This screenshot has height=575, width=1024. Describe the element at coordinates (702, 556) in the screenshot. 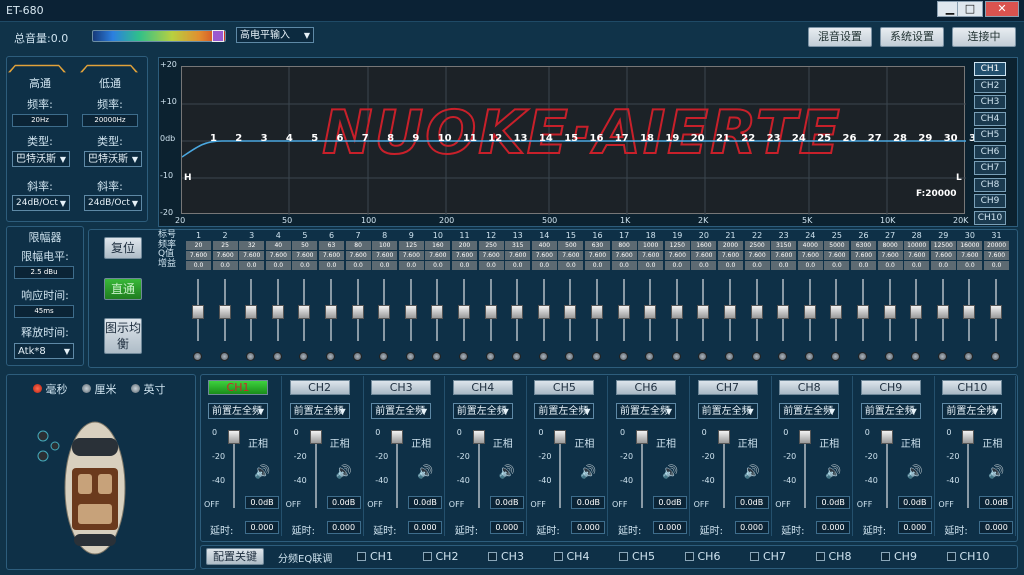

I see `link-checkbox-ch6: CH6` at that location.